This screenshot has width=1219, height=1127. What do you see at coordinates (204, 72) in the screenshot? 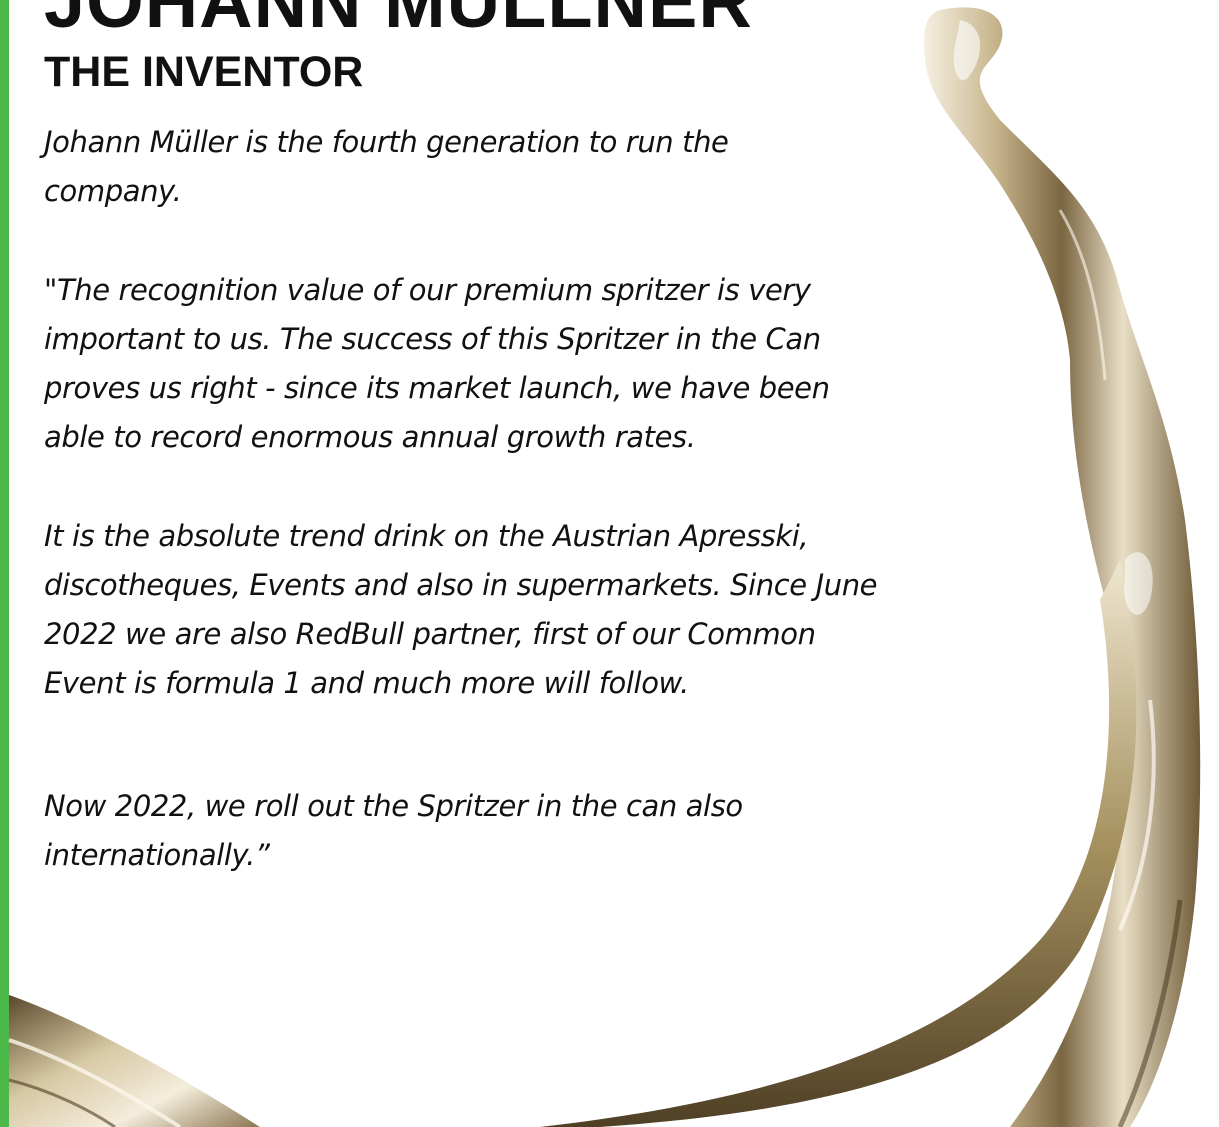
I see `page-subtitle: THE INVENTOR` at bounding box center [204, 72].